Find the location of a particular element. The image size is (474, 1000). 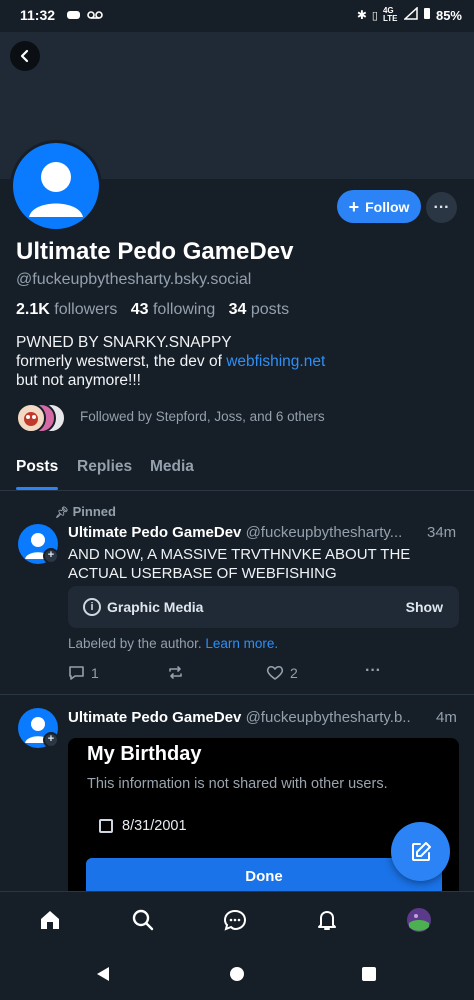

back-button is located at coordinates (25, 56).